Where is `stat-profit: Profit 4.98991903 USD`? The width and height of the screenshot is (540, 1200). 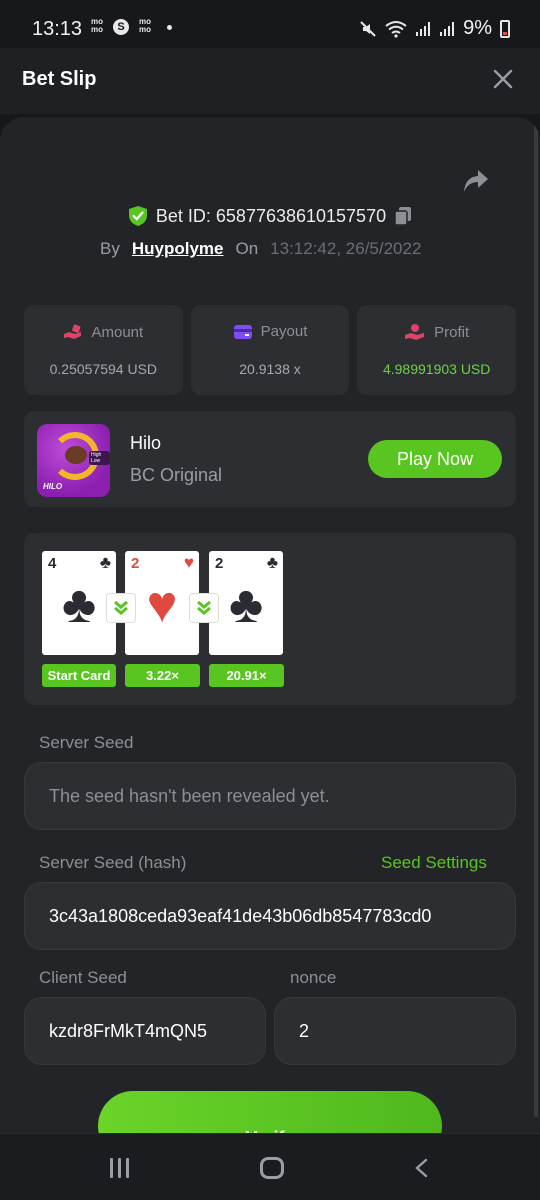 stat-profit: Profit 4.98991903 USD is located at coordinates (437, 350).